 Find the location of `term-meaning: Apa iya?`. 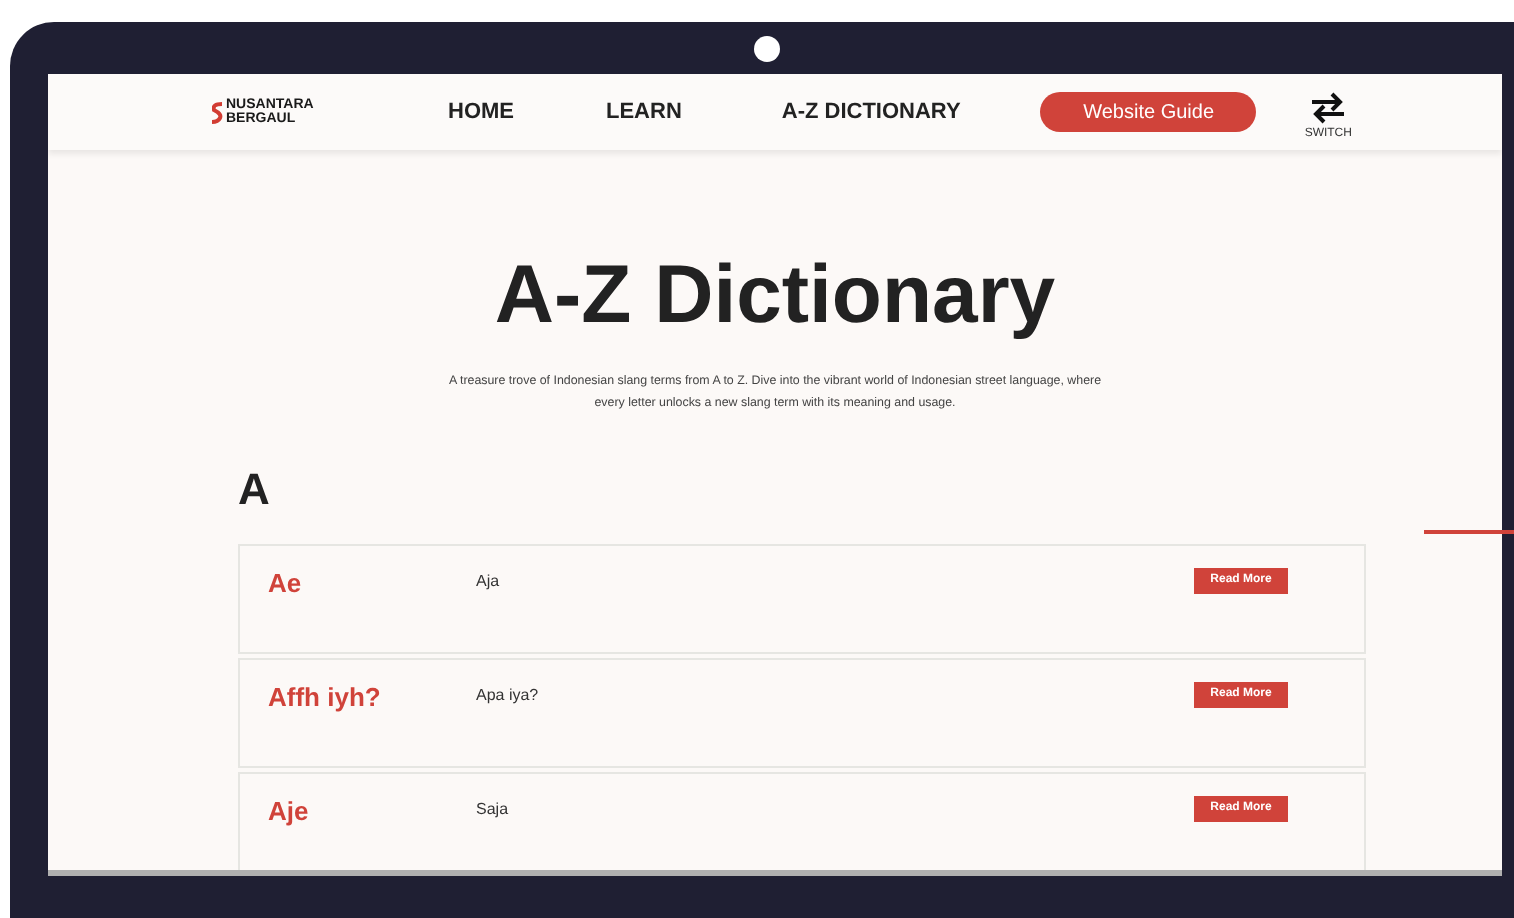

term-meaning: Apa iya? is located at coordinates (508, 696).